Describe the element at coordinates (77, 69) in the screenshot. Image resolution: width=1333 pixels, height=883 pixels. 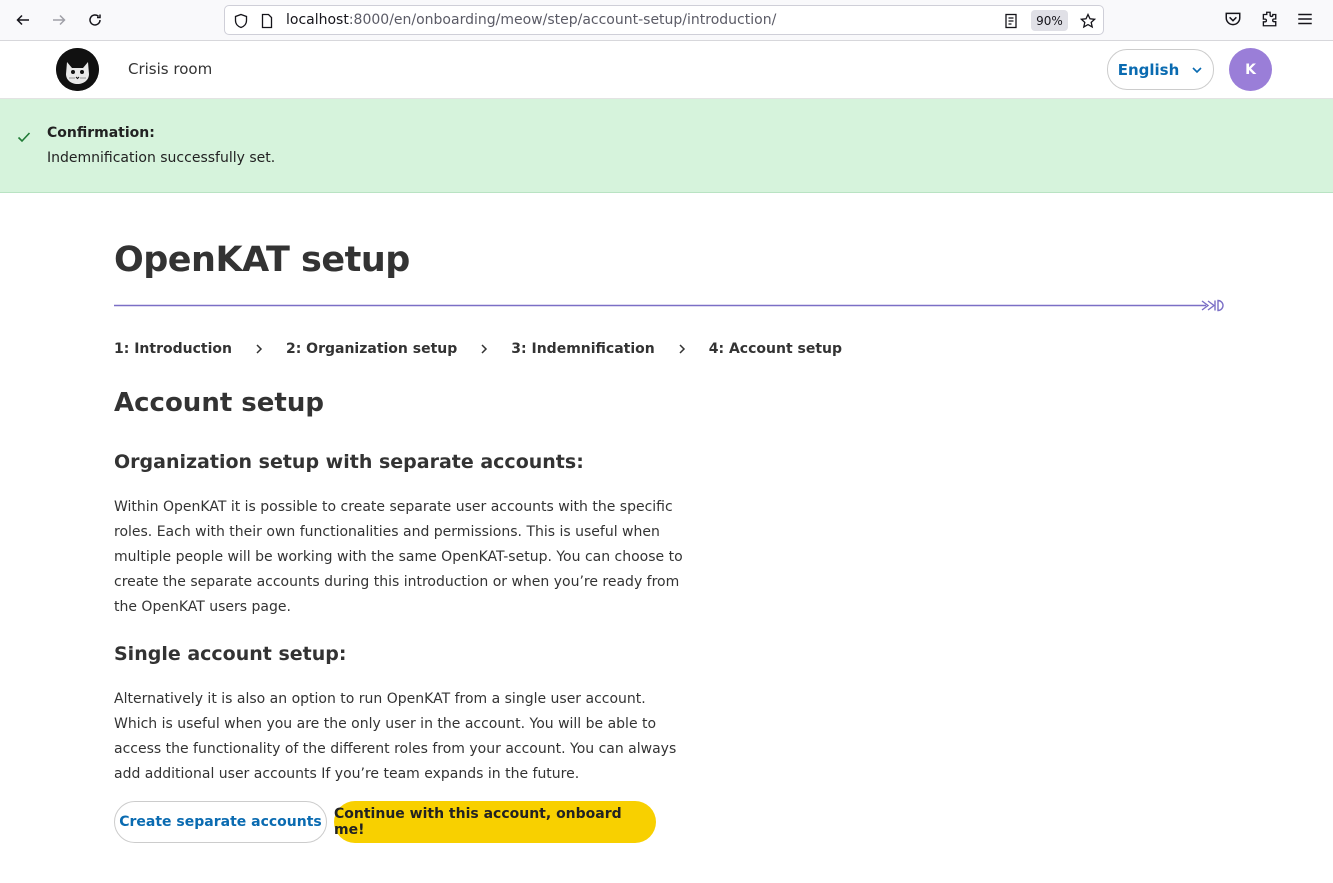
I see `openkat-logo` at that location.